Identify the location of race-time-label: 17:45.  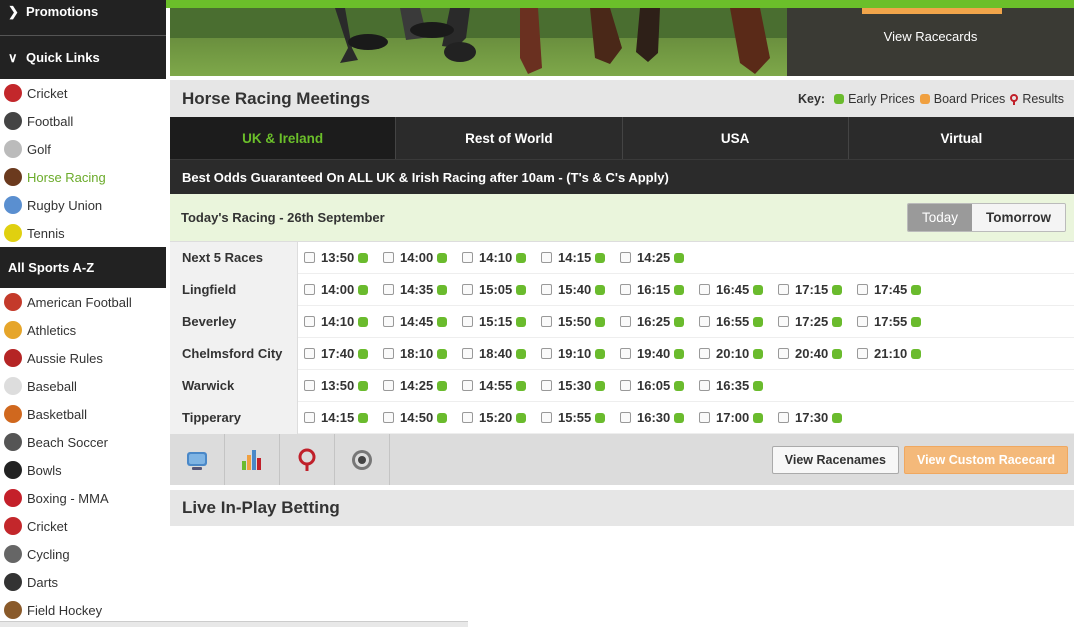
(890, 289).